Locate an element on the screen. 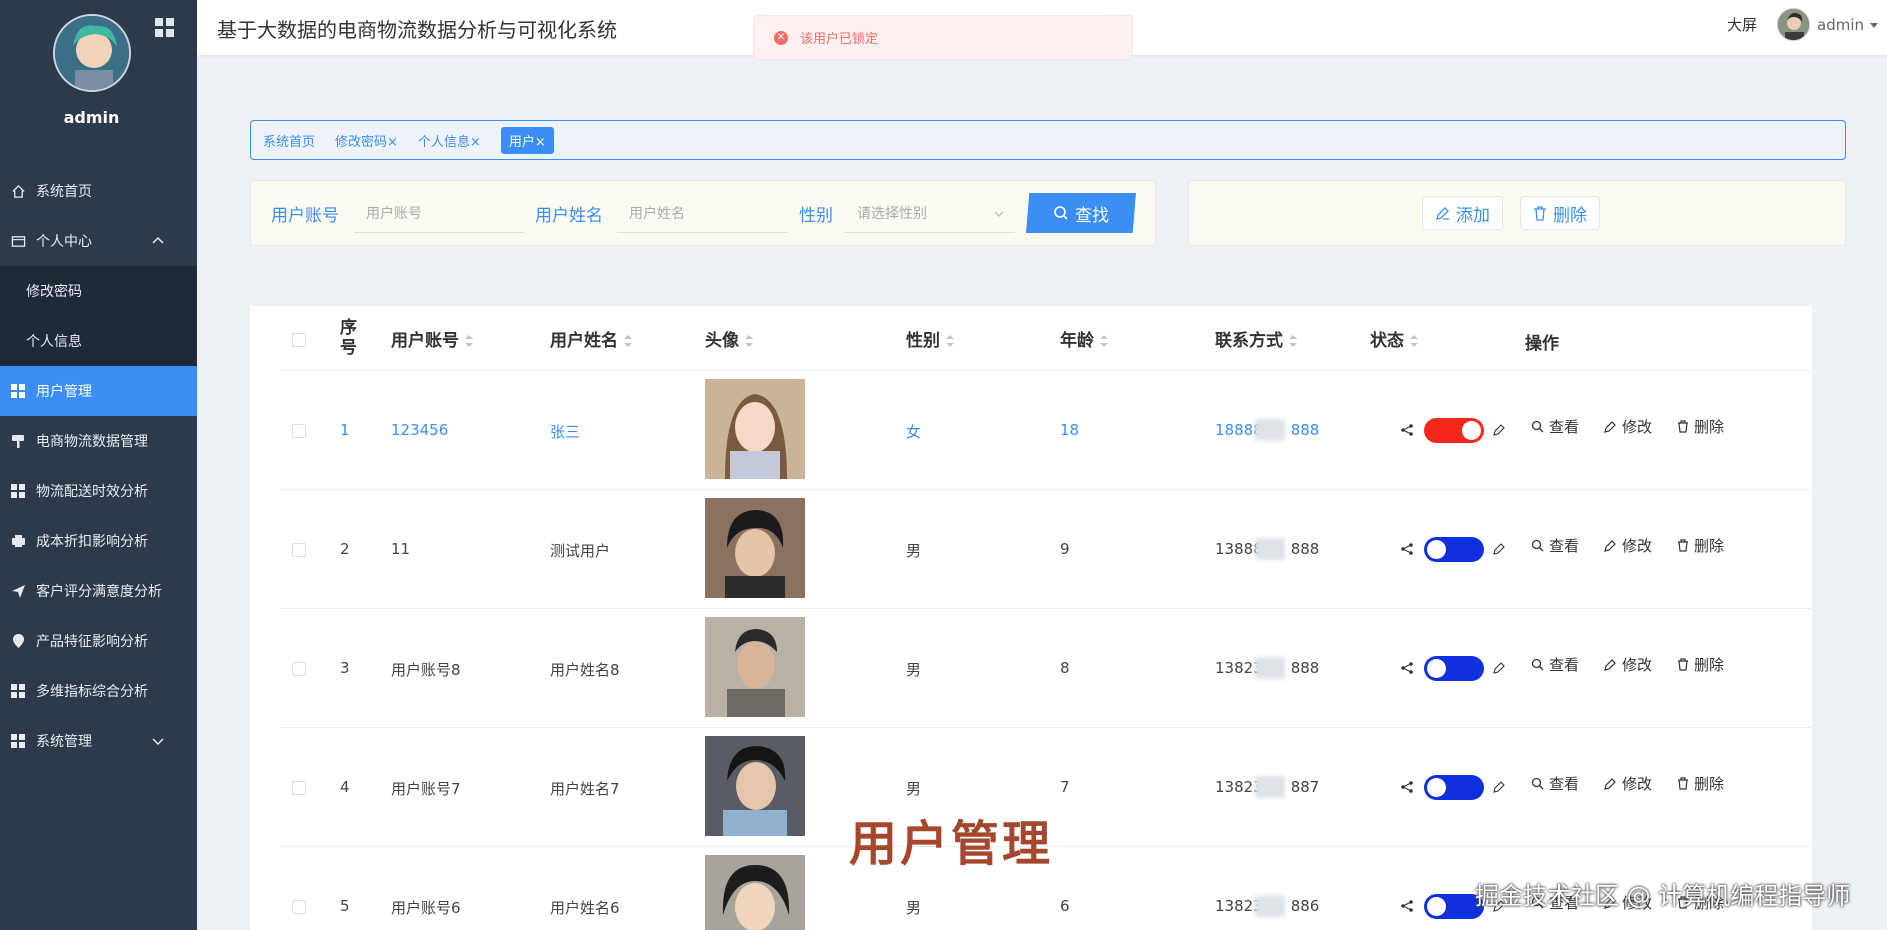 Image resolution: width=1887 pixels, height=930 pixels. search-button: 查找 is located at coordinates (1081, 213).